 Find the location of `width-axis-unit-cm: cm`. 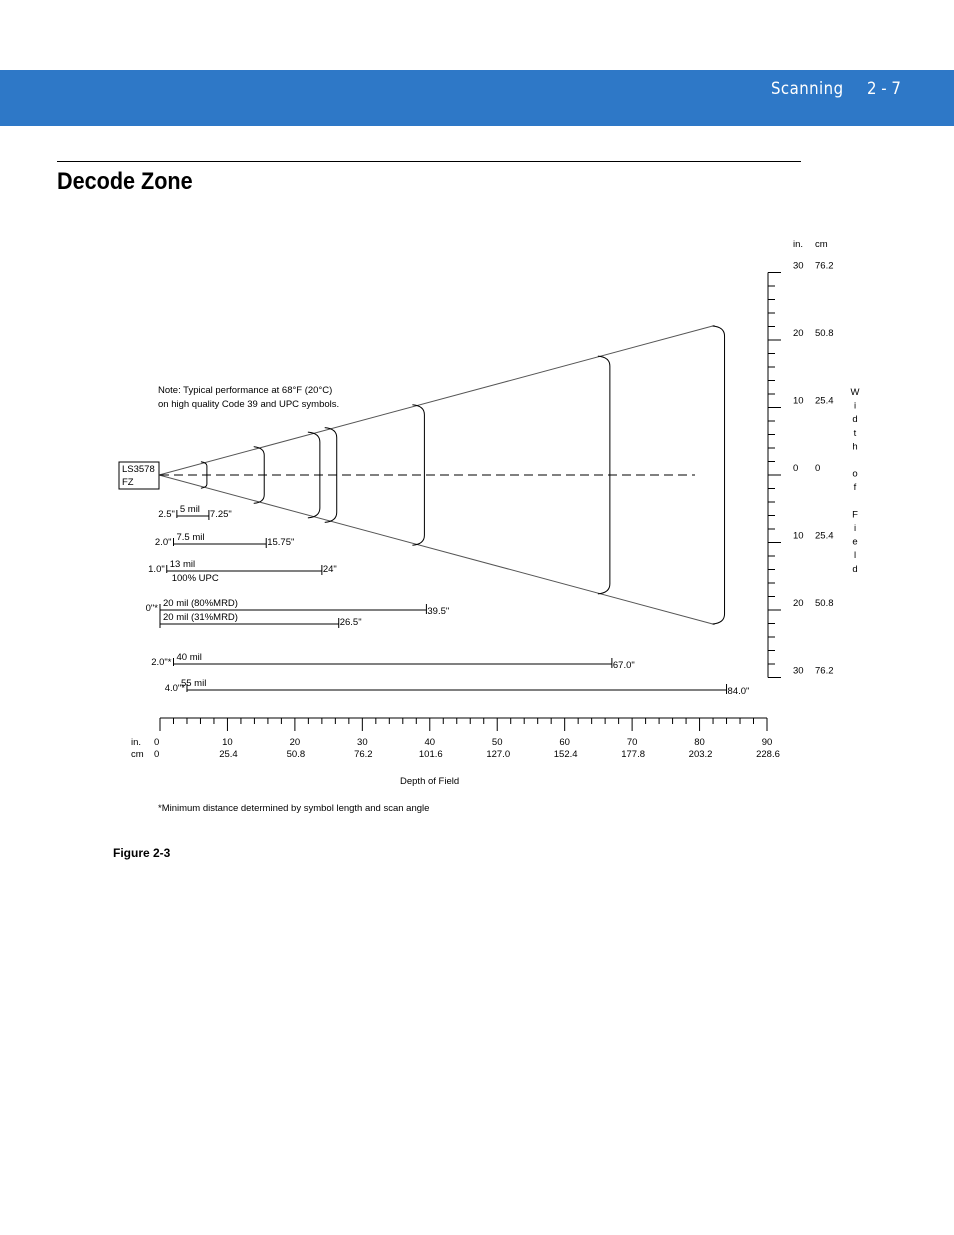

width-axis-unit-cm: cm is located at coordinates (821, 244).